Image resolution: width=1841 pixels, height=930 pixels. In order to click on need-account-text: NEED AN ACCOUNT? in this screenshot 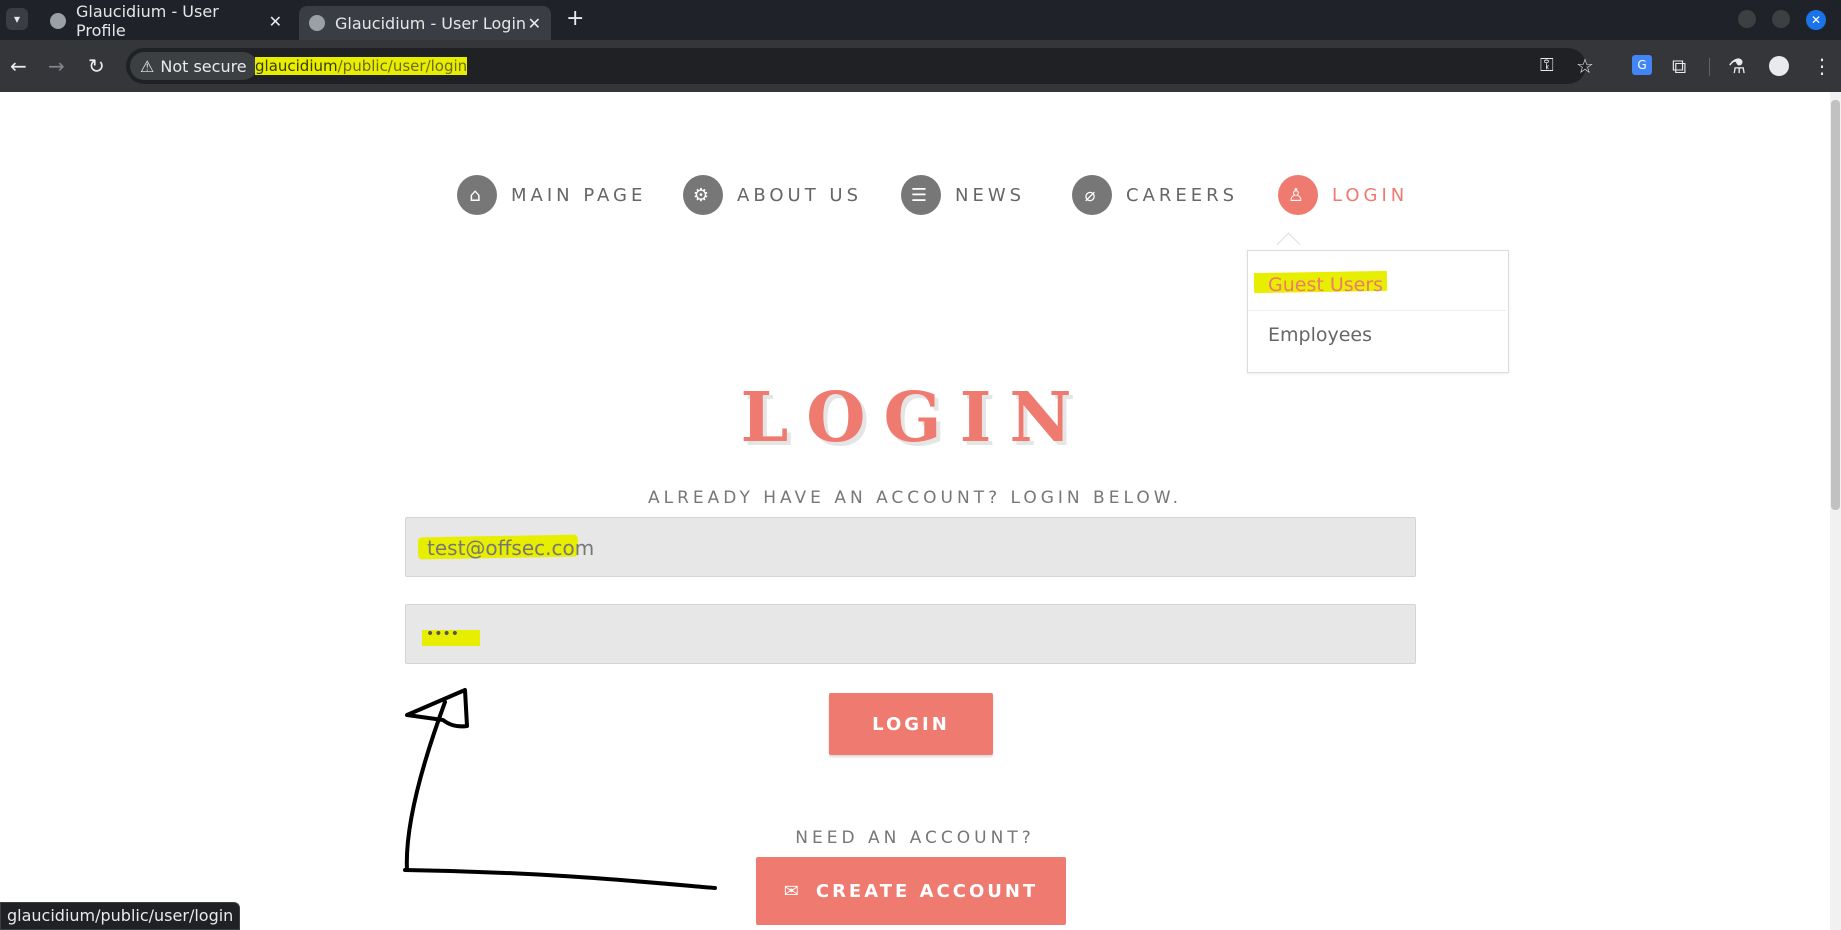, I will do `click(915, 838)`.